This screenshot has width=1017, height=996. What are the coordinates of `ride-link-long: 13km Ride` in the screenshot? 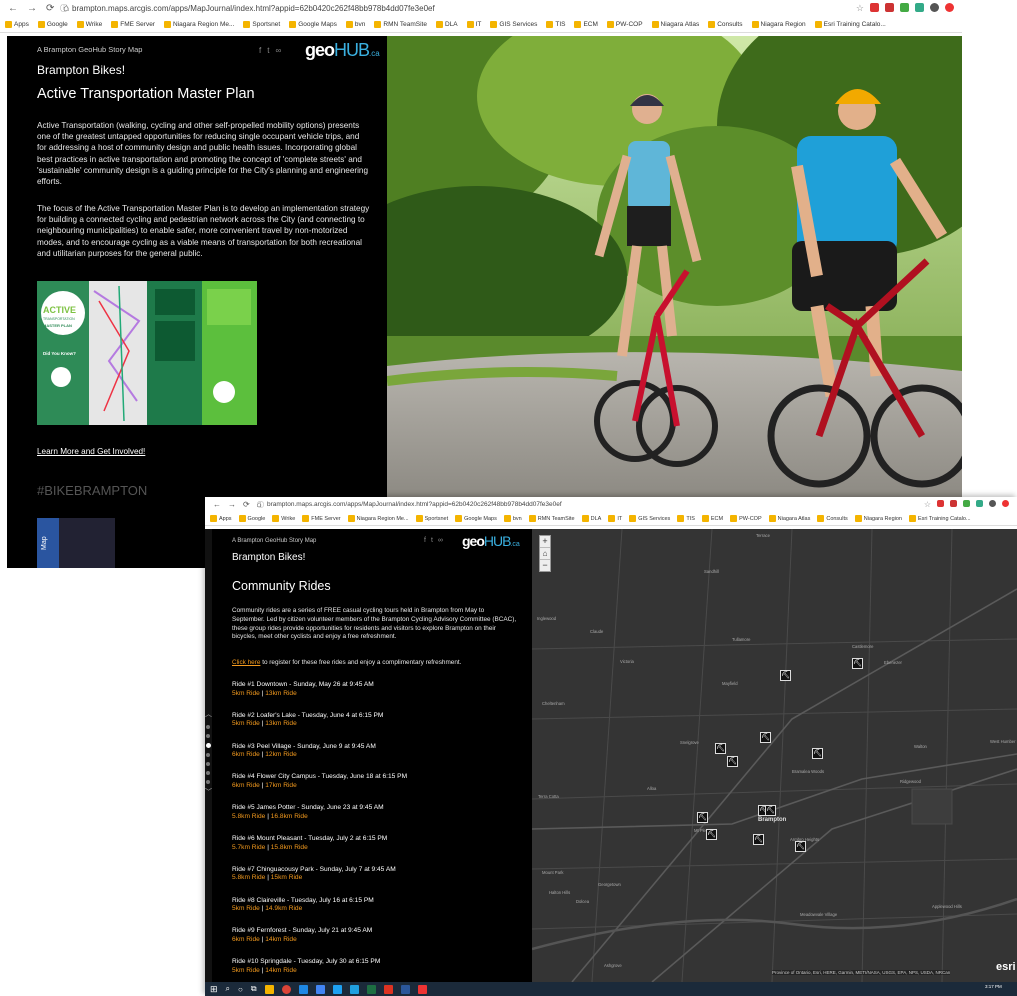 It's located at (281, 723).